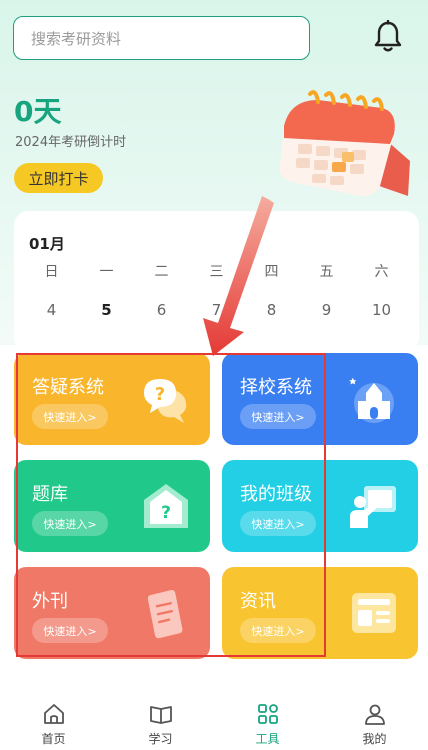 The height and width of the screenshot is (750, 428). Describe the element at coordinates (381, 272) in the screenshot. I see `weekday-label: 六` at that location.